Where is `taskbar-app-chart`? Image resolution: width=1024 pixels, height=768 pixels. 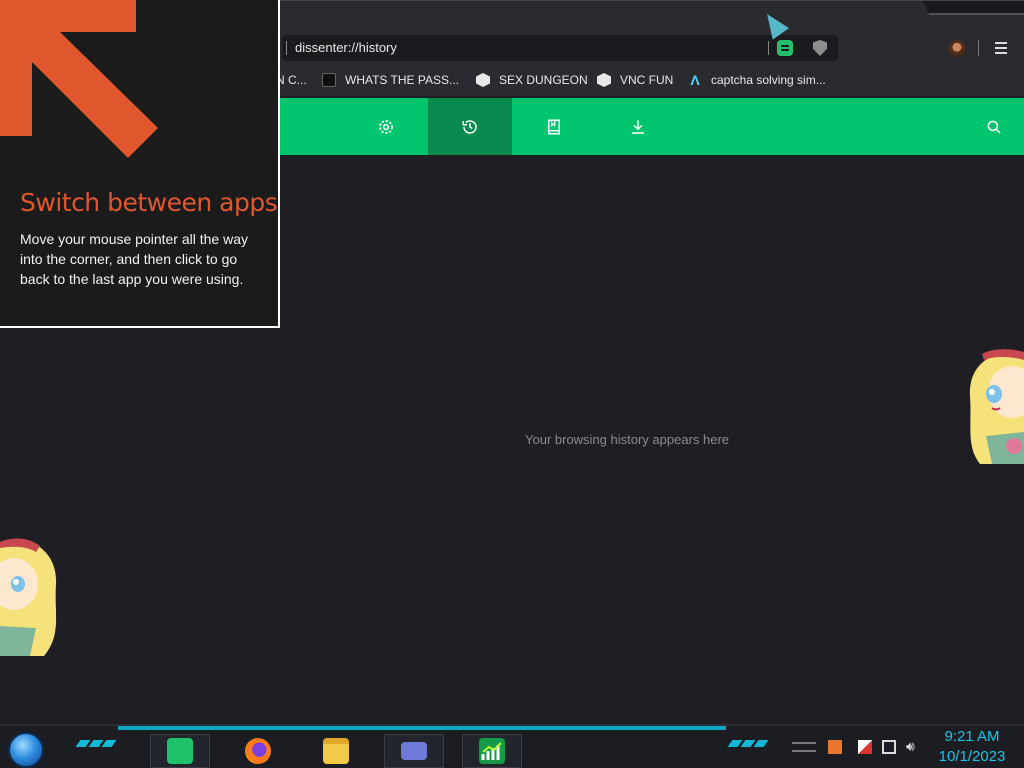 taskbar-app-chart is located at coordinates (492, 751).